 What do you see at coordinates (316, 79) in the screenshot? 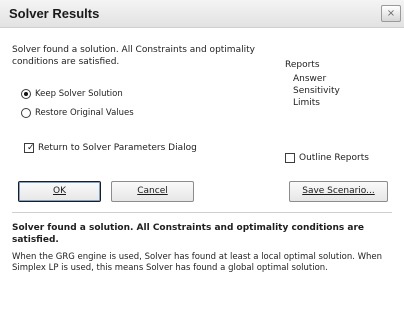
I see `report-item-answer: Answer` at bounding box center [316, 79].